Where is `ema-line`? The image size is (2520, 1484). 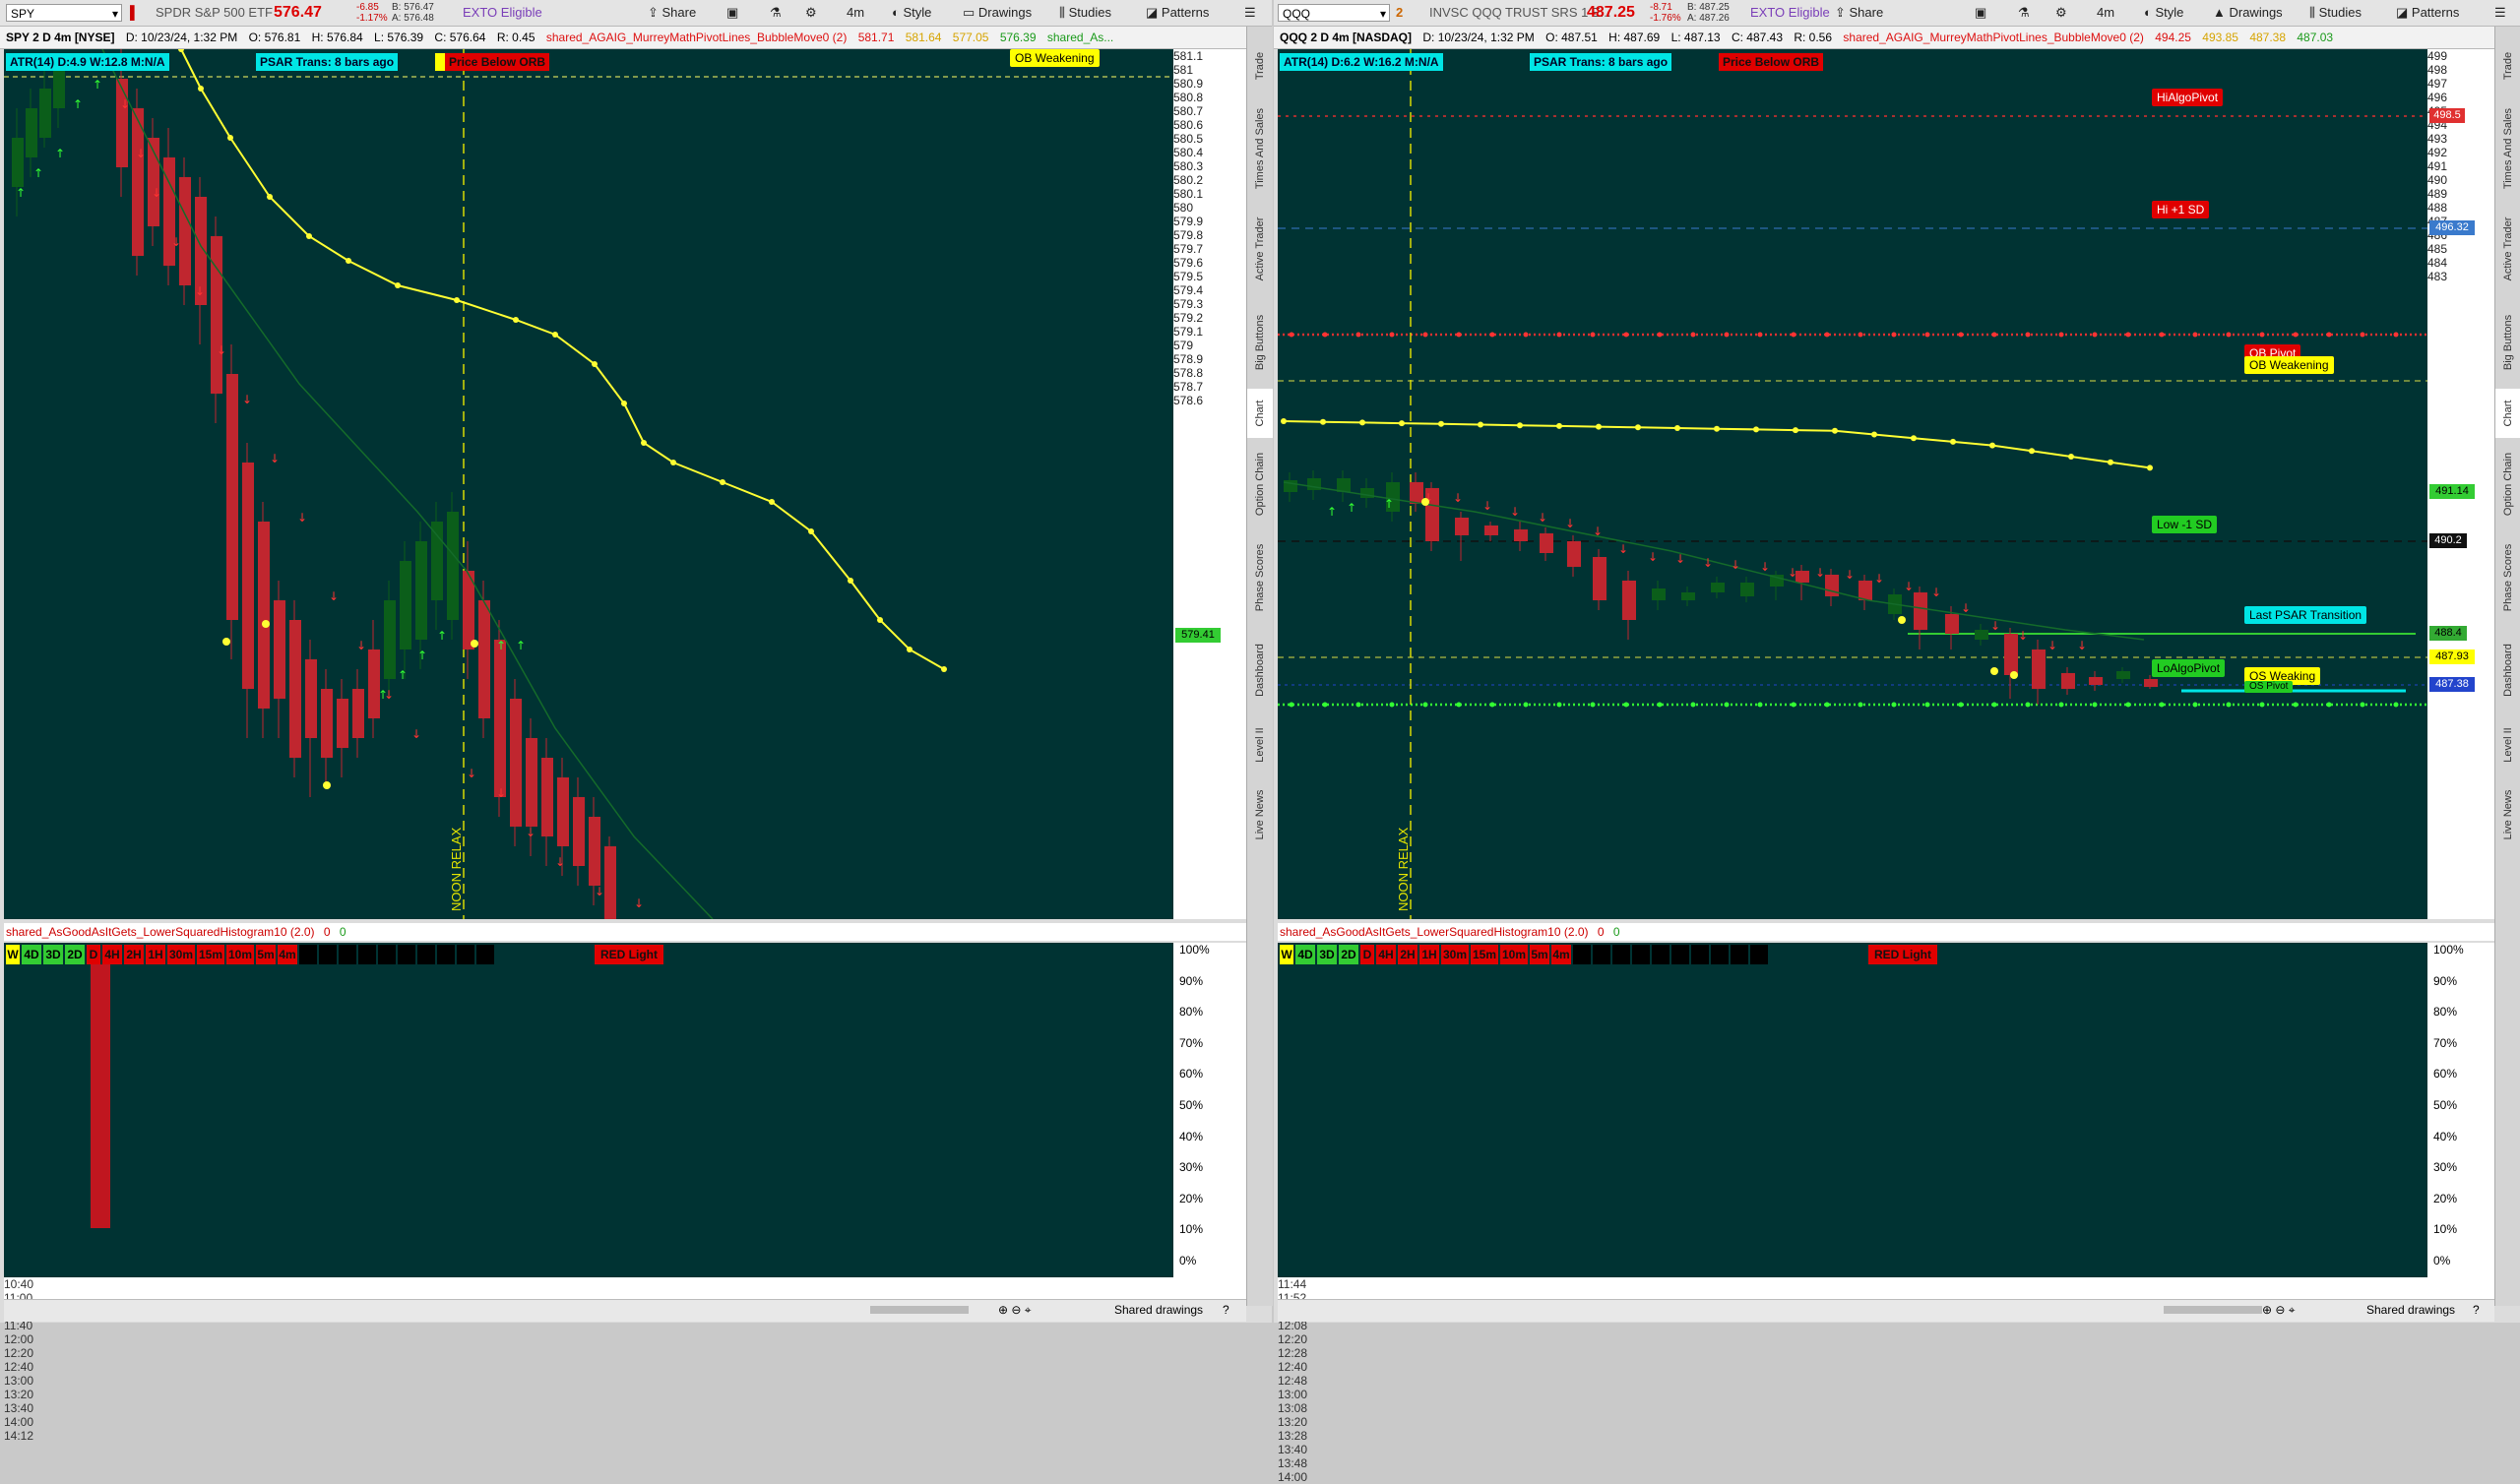 ema-line is located at coordinates (1714, 561).